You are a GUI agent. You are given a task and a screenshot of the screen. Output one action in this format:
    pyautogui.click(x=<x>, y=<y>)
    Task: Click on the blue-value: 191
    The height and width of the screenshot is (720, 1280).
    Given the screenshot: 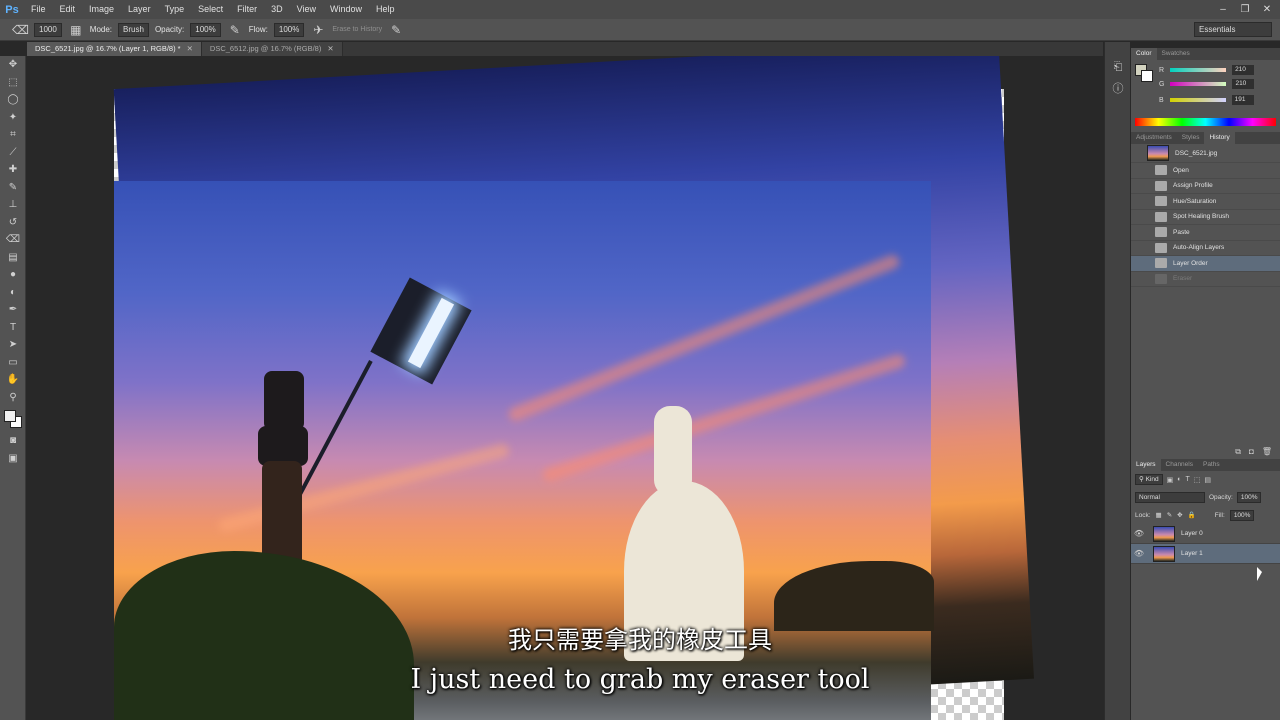 What is the action you would take?
    pyautogui.click(x=1242, y=100)
    